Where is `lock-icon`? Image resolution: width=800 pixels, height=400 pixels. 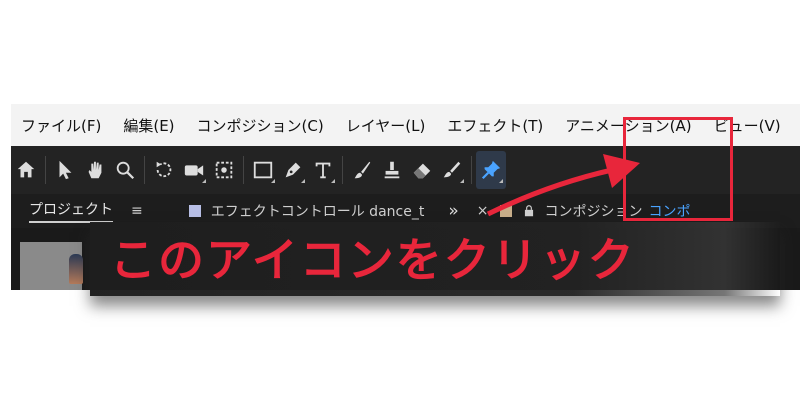
lock-icon is located at coordinates (529, 211).